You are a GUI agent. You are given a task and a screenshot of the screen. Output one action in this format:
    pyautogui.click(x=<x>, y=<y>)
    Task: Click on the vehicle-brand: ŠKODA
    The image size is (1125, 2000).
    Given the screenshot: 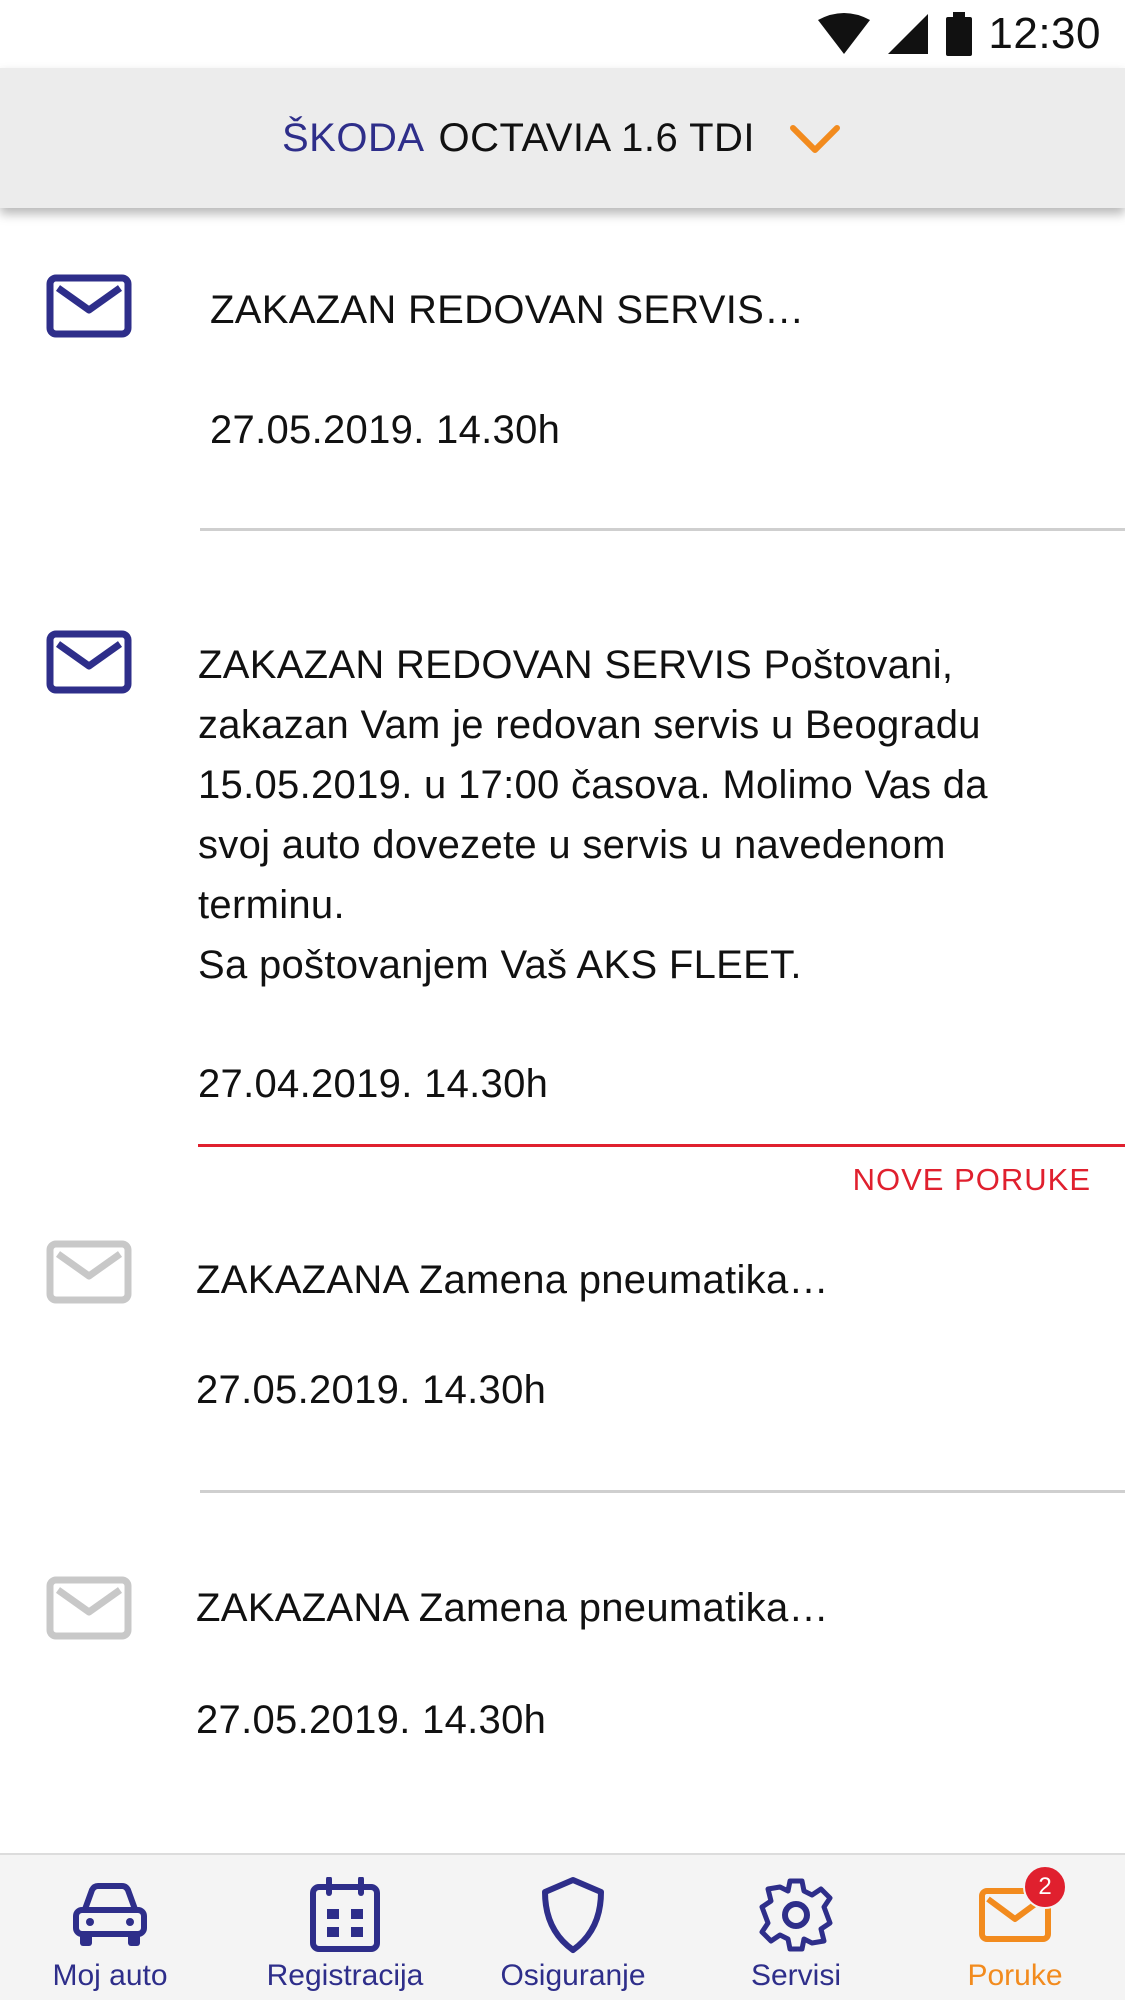 What is the action you would take?
    pyautogui.click(x=353, y=137)
    